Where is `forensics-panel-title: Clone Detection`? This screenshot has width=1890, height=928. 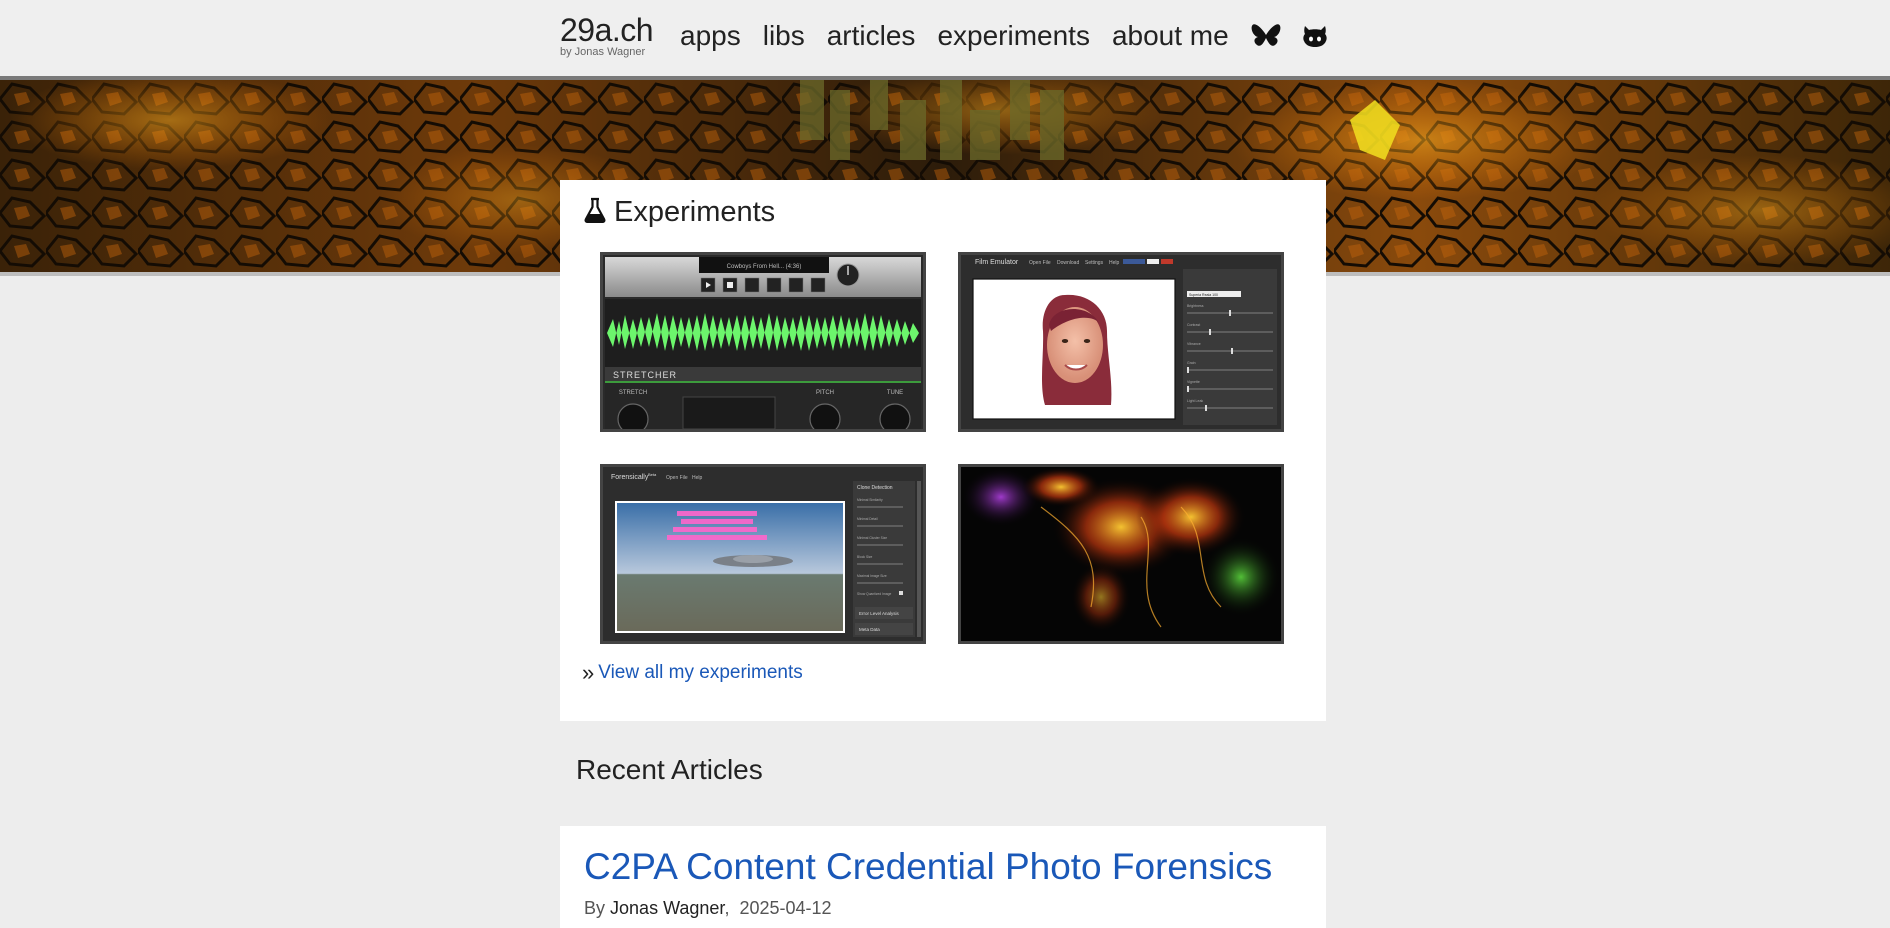
forensics-panel-title: Clone Detection is located at coordinates (875, 488).